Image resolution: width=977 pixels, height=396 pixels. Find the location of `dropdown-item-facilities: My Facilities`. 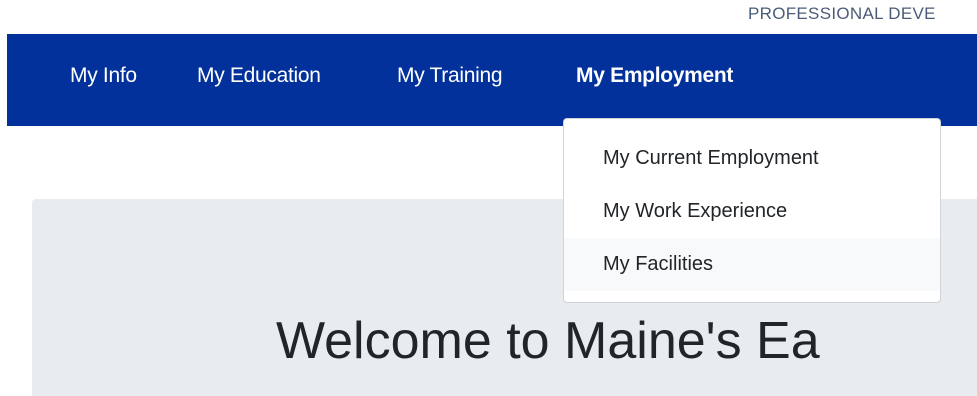

dropdown-item-facilities: My Facilities is located at coordinates (752, 264).